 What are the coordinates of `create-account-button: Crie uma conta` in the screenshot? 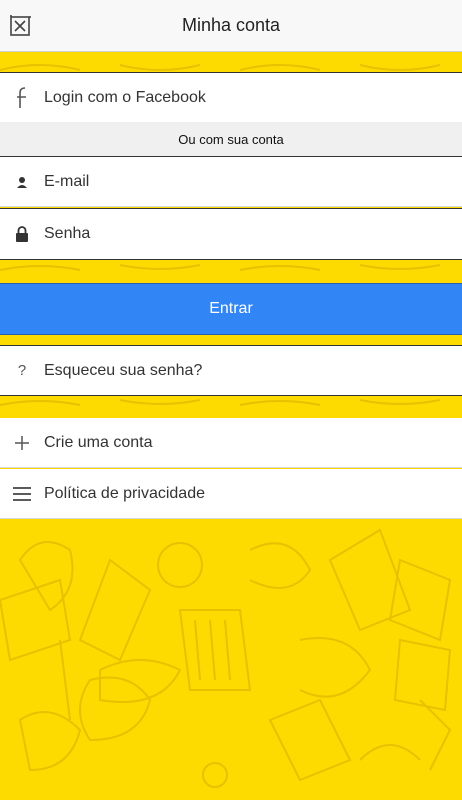 It's located at (231, 443).